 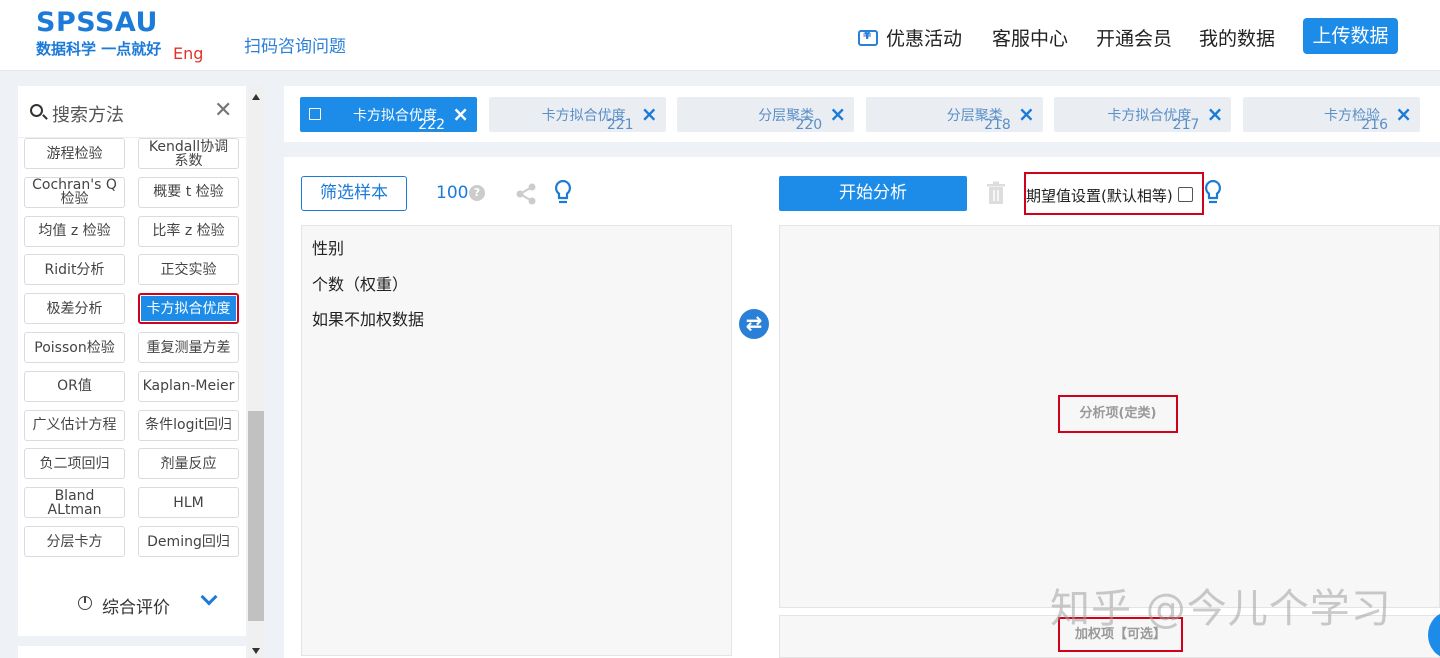 I want to click on method-button: 条件logit回归, so click(x=188, y=425).